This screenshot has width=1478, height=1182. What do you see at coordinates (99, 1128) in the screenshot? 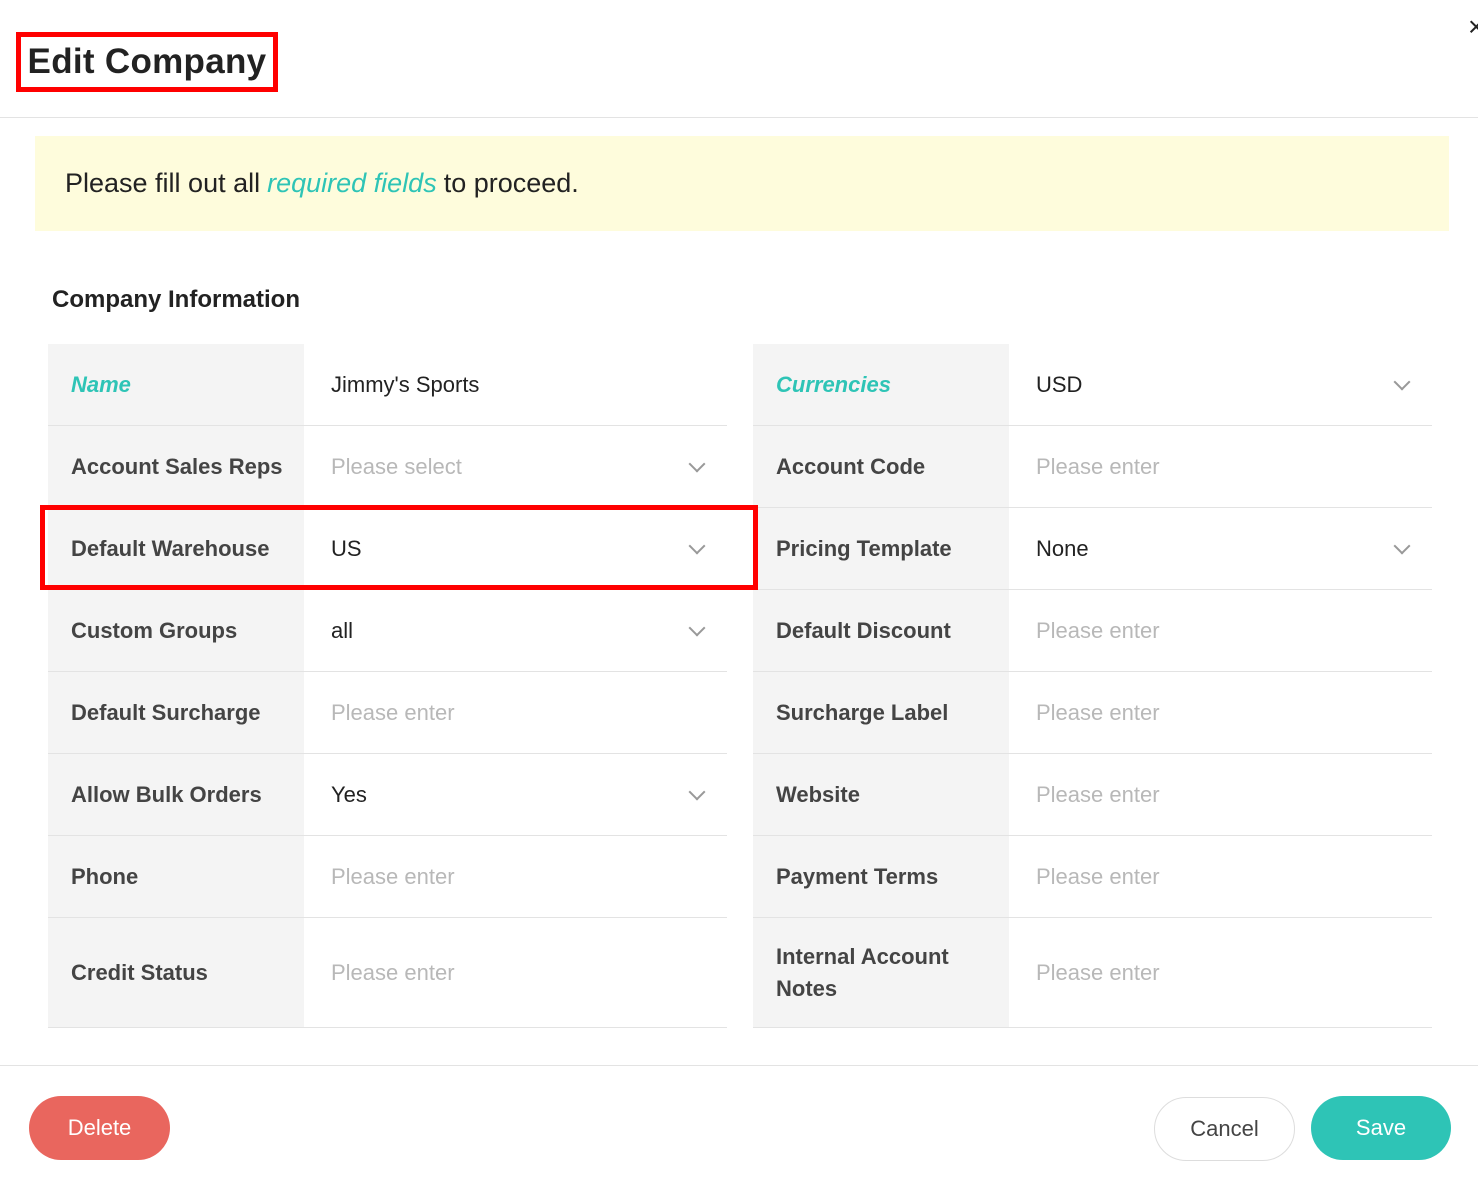
I see `delete-button: Delete` at bounding box center [99, 1128].